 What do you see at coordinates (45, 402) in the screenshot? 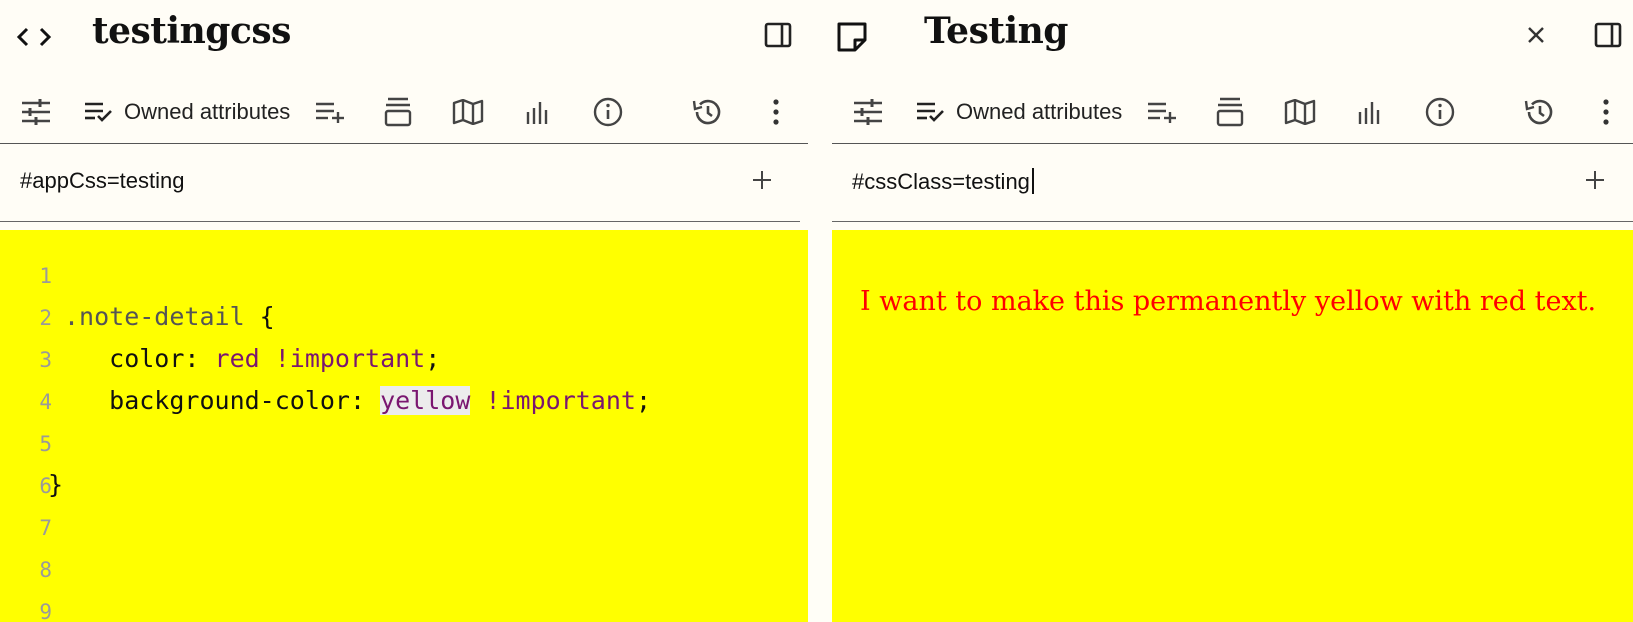
I see `line-number: 4` at bounding box center [45, 402].